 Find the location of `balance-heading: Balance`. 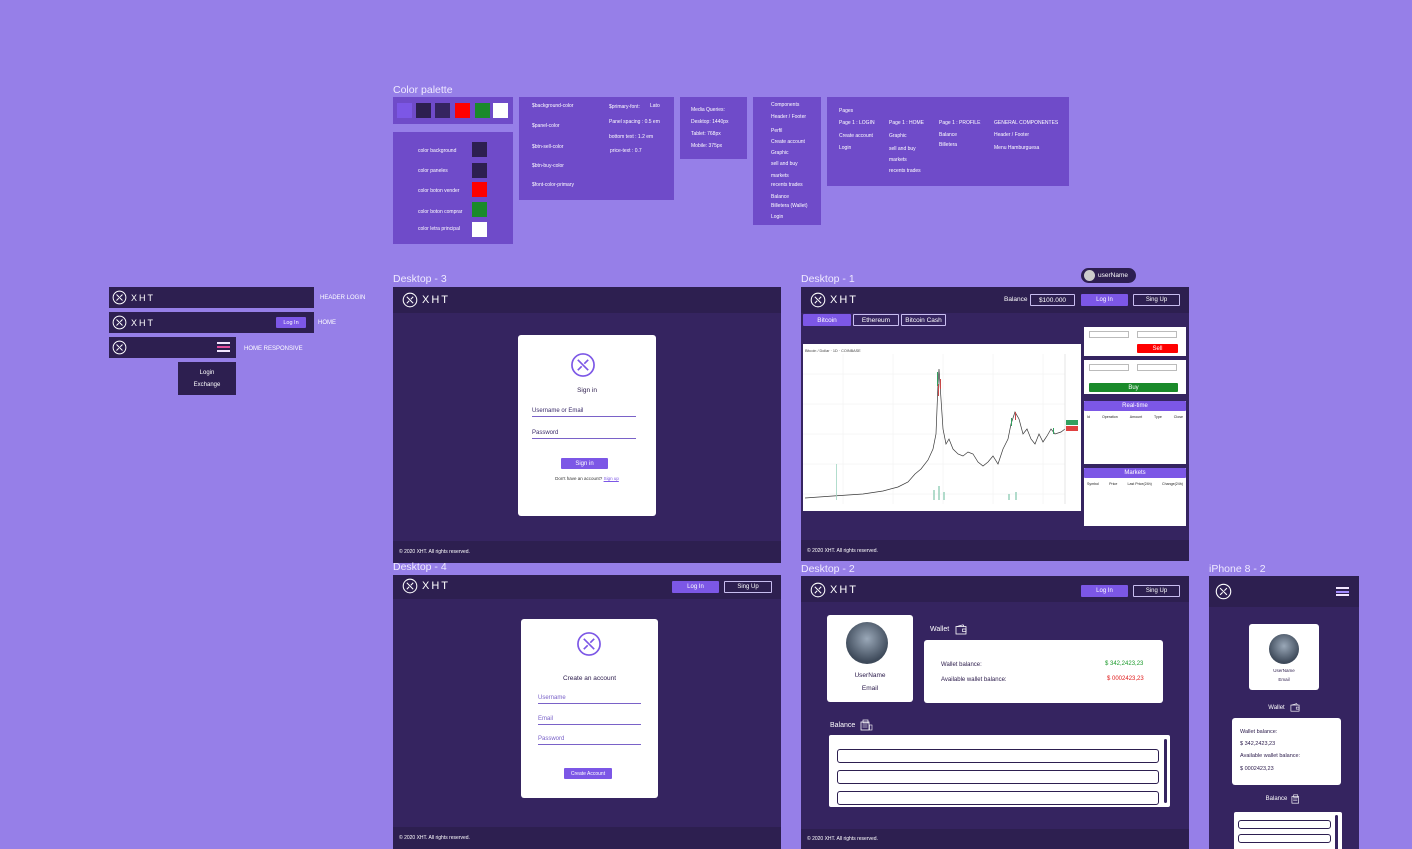

balance-heading: Balance is located at coordinates (1284, 799).